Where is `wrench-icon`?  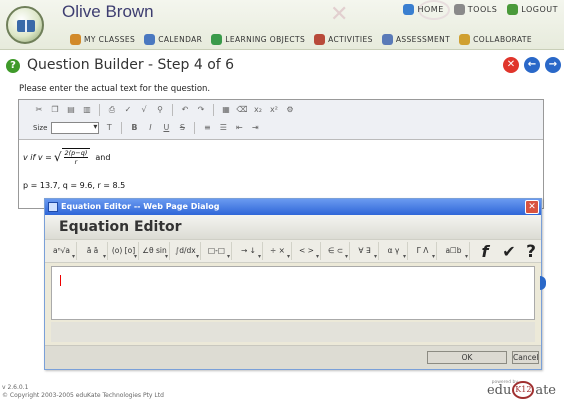 wrench-icon is located at coordinates (459, 9).